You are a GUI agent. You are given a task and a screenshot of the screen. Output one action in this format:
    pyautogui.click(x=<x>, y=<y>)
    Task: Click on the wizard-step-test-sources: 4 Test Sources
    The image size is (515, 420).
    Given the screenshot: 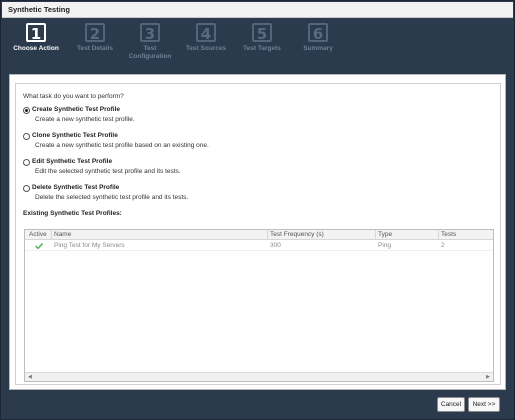 What is the action you would take?
    pyautogui.click(x=206, y=38)
    